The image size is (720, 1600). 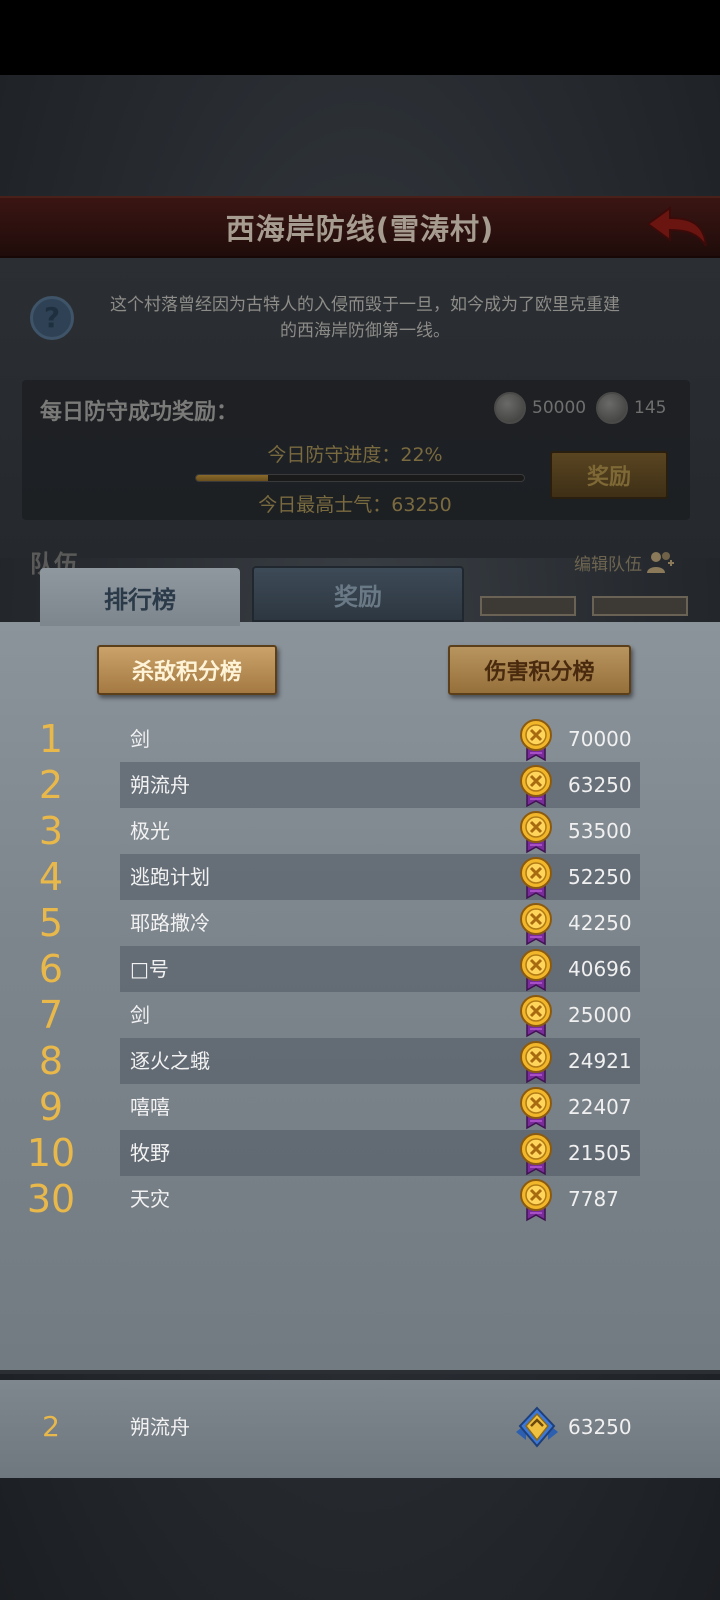 What do you see at coordinates (559, 408) in the screenshot?
I see `resource-silver-amount: 50000` at bounding box center [559, 408].